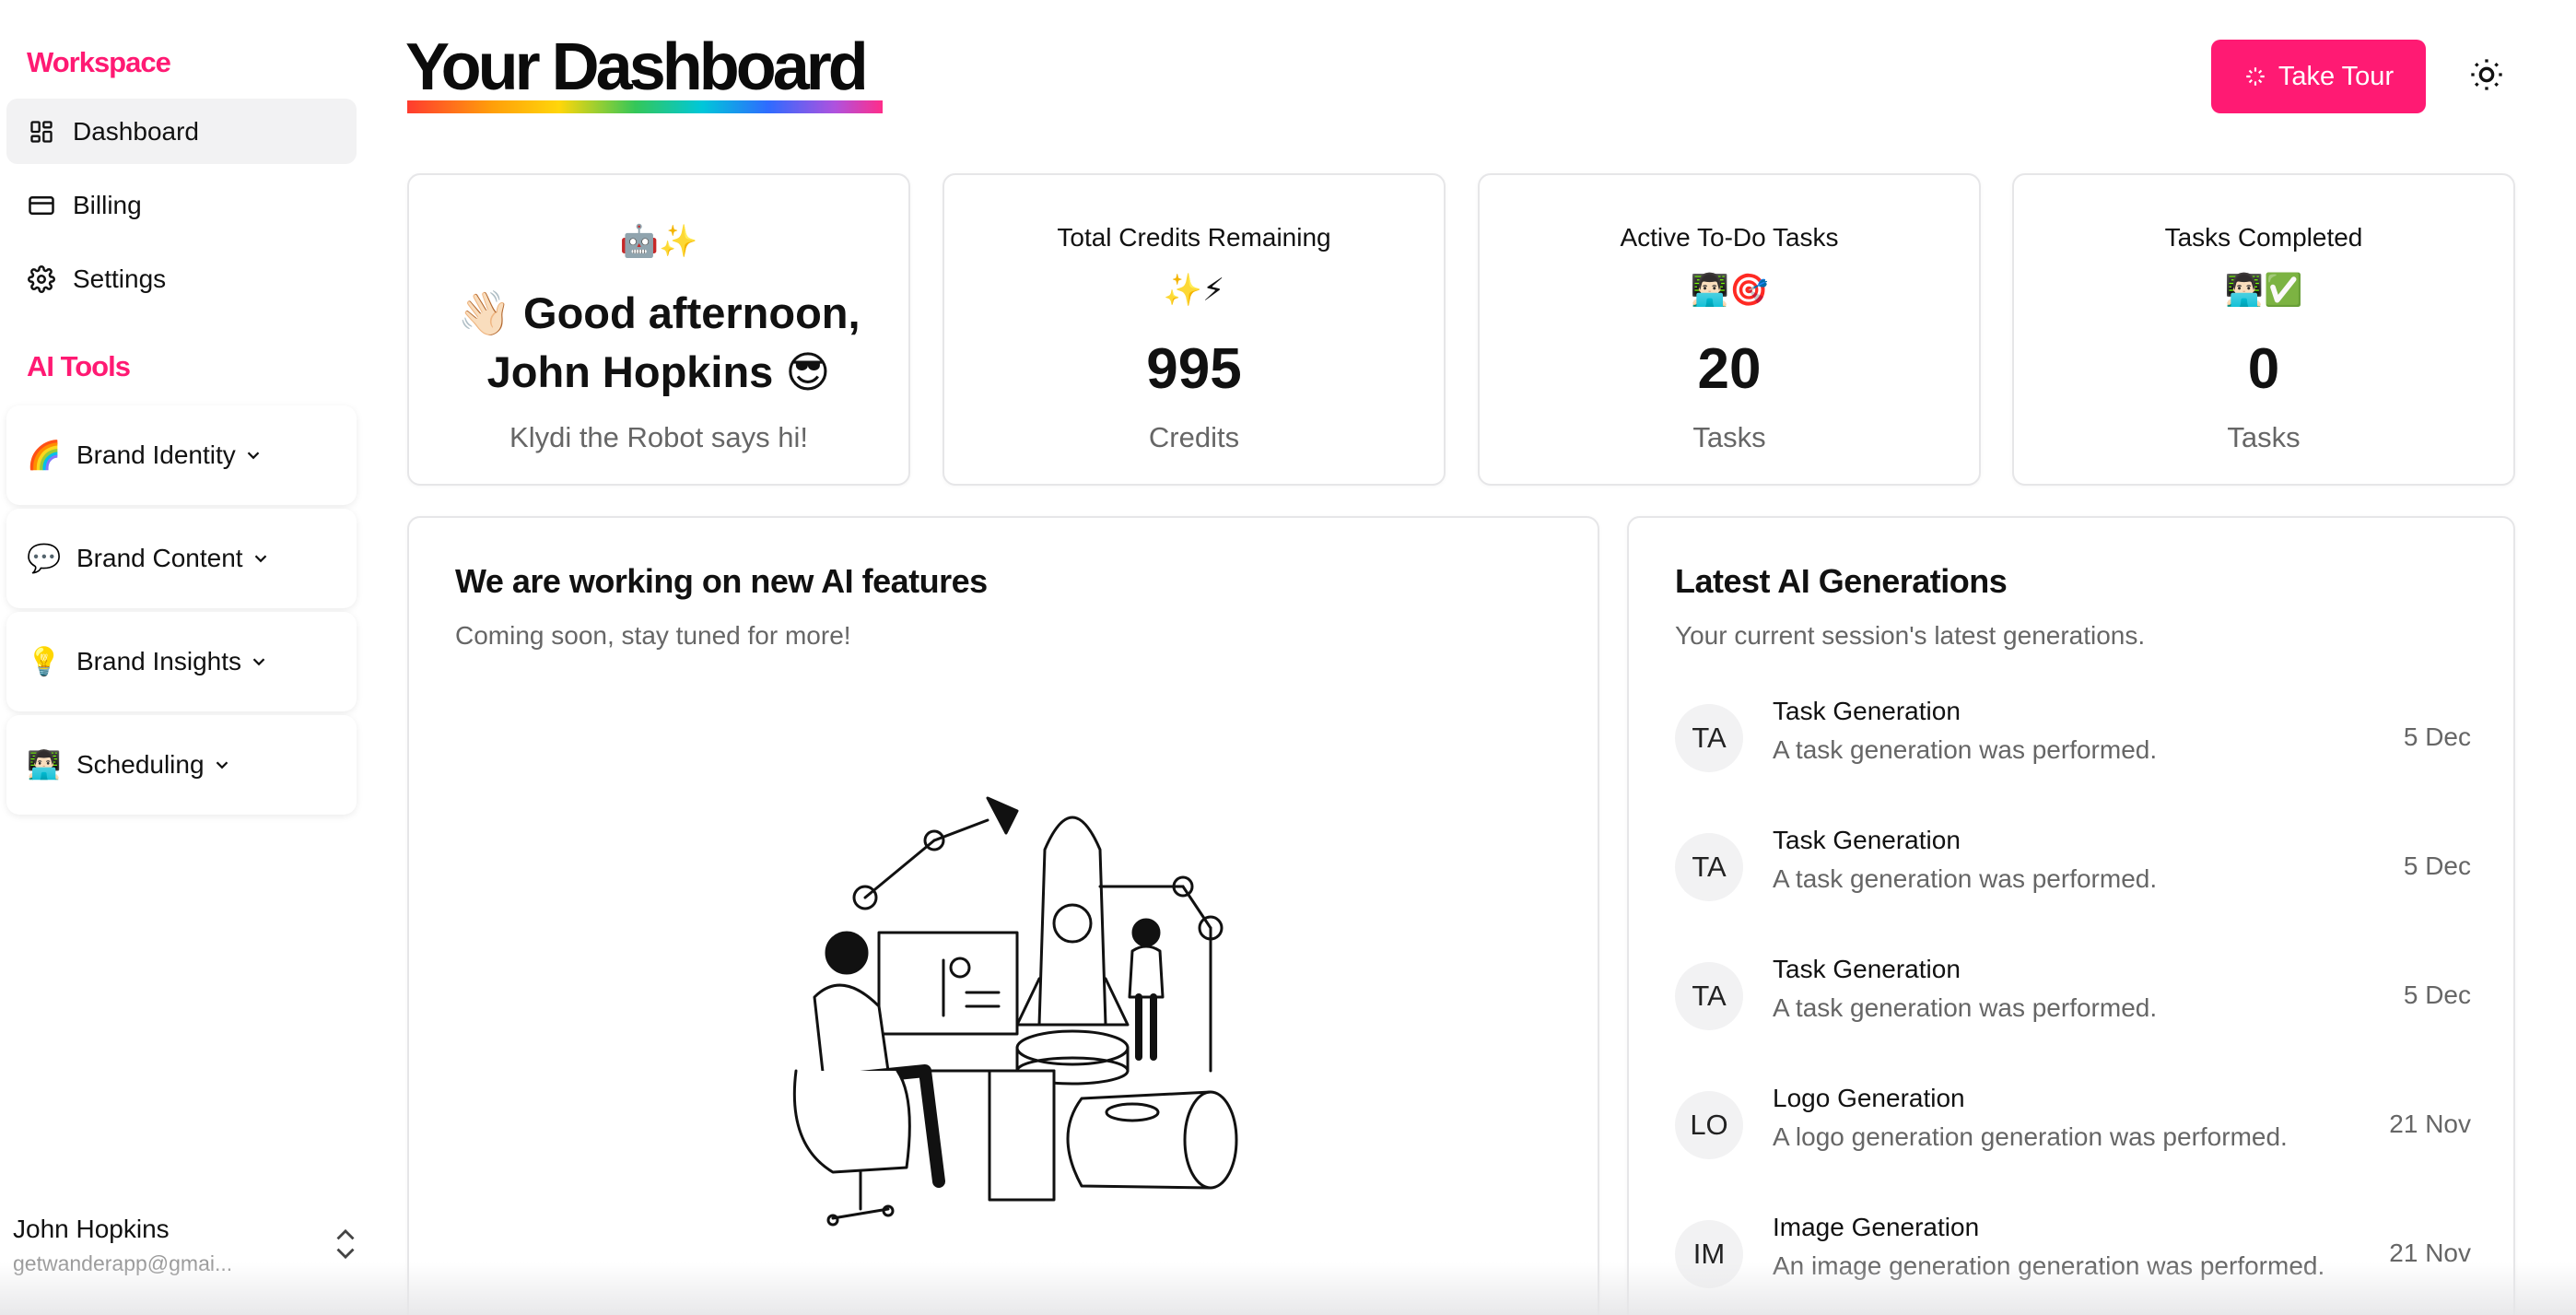 Image resolution: width=2576 pixels, height=1315 pixels. I want to click on generation-title: Image Generation, so click(1876, 1227).